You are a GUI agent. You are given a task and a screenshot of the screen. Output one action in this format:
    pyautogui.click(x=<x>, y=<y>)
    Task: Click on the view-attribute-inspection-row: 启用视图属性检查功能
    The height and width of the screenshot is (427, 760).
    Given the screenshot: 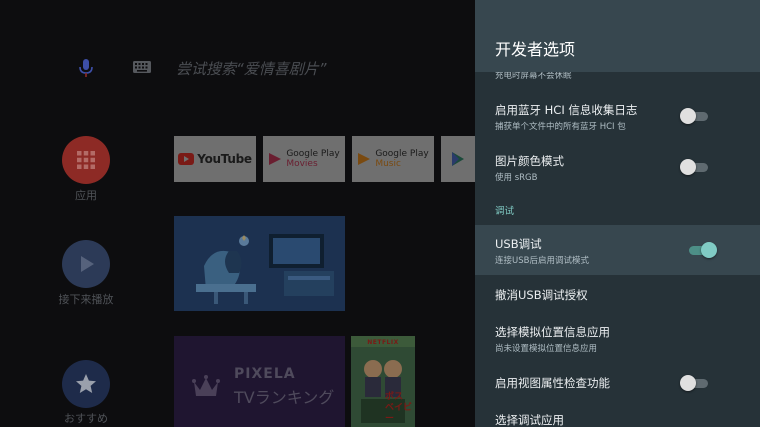 What is the action you would take?
    pyautogui.click(x=617, y=384)
    